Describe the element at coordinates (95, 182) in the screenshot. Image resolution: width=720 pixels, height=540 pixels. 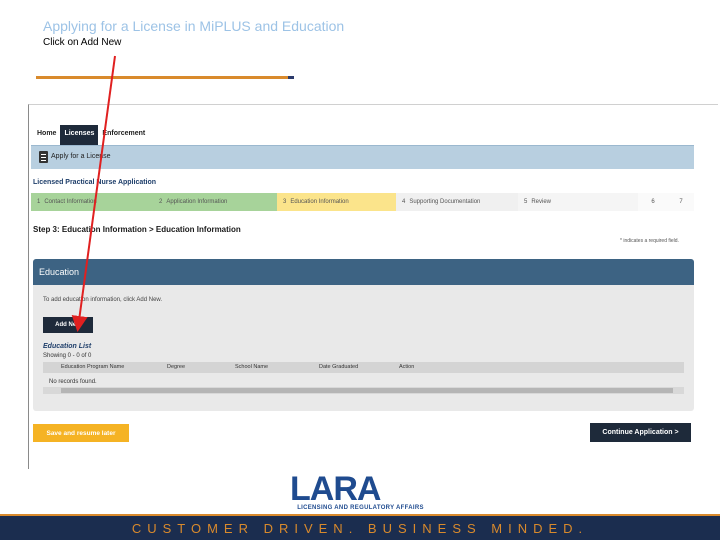
I see `application-title: Licensed Practical Nurse Application` at that location.